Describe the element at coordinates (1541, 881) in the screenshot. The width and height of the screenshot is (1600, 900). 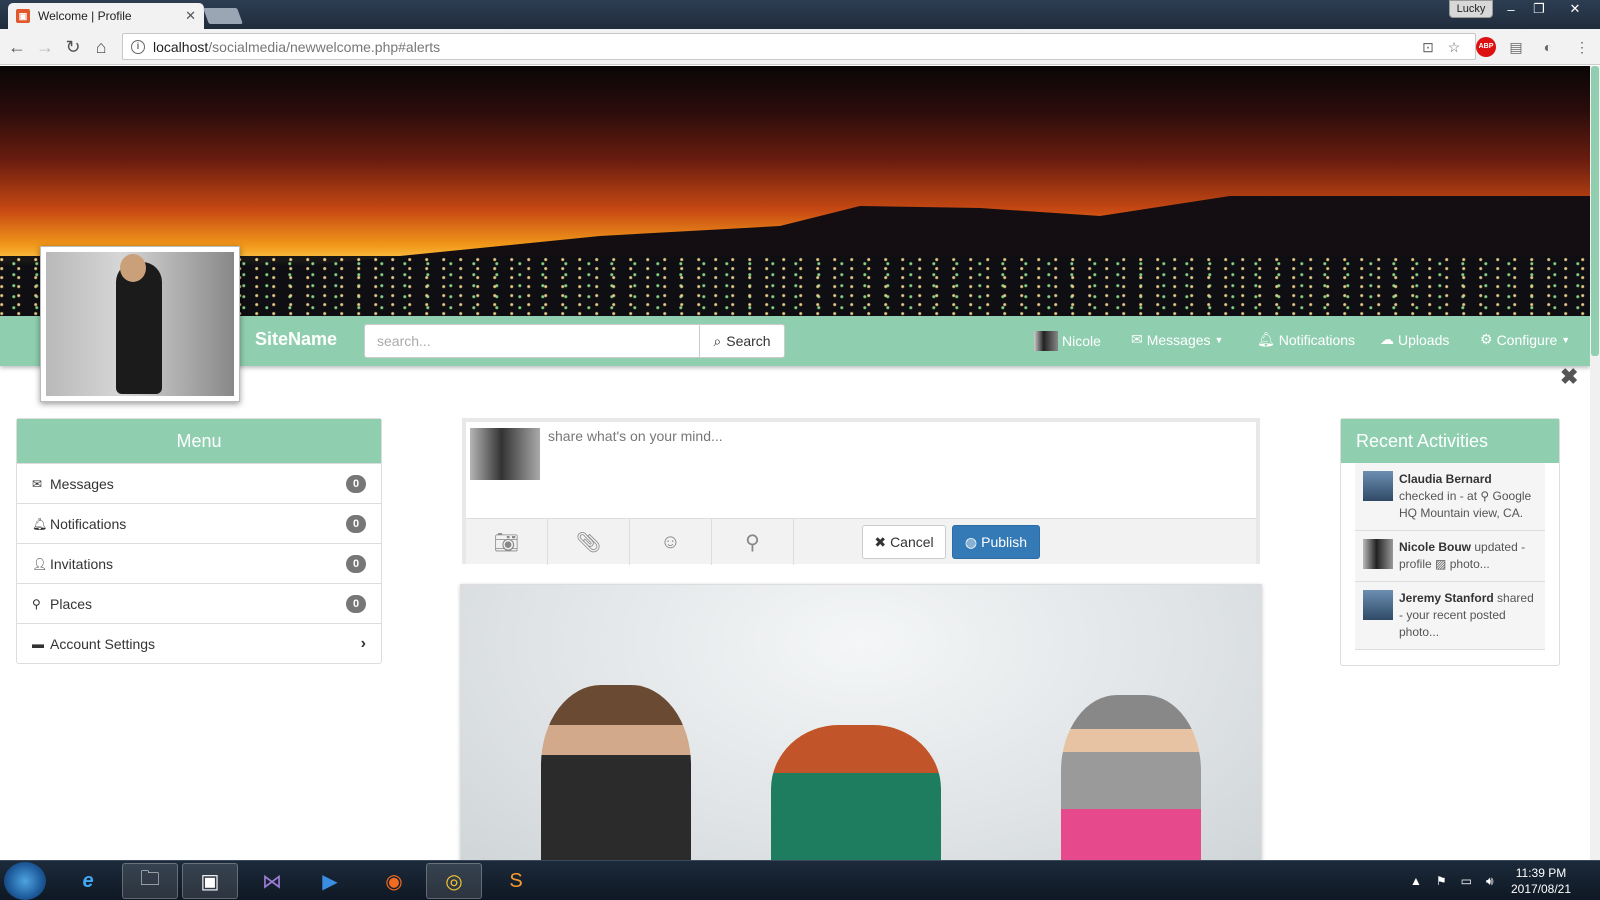
I see `taskbar-clock: 11:39 PM 2017/08/21` at that location.